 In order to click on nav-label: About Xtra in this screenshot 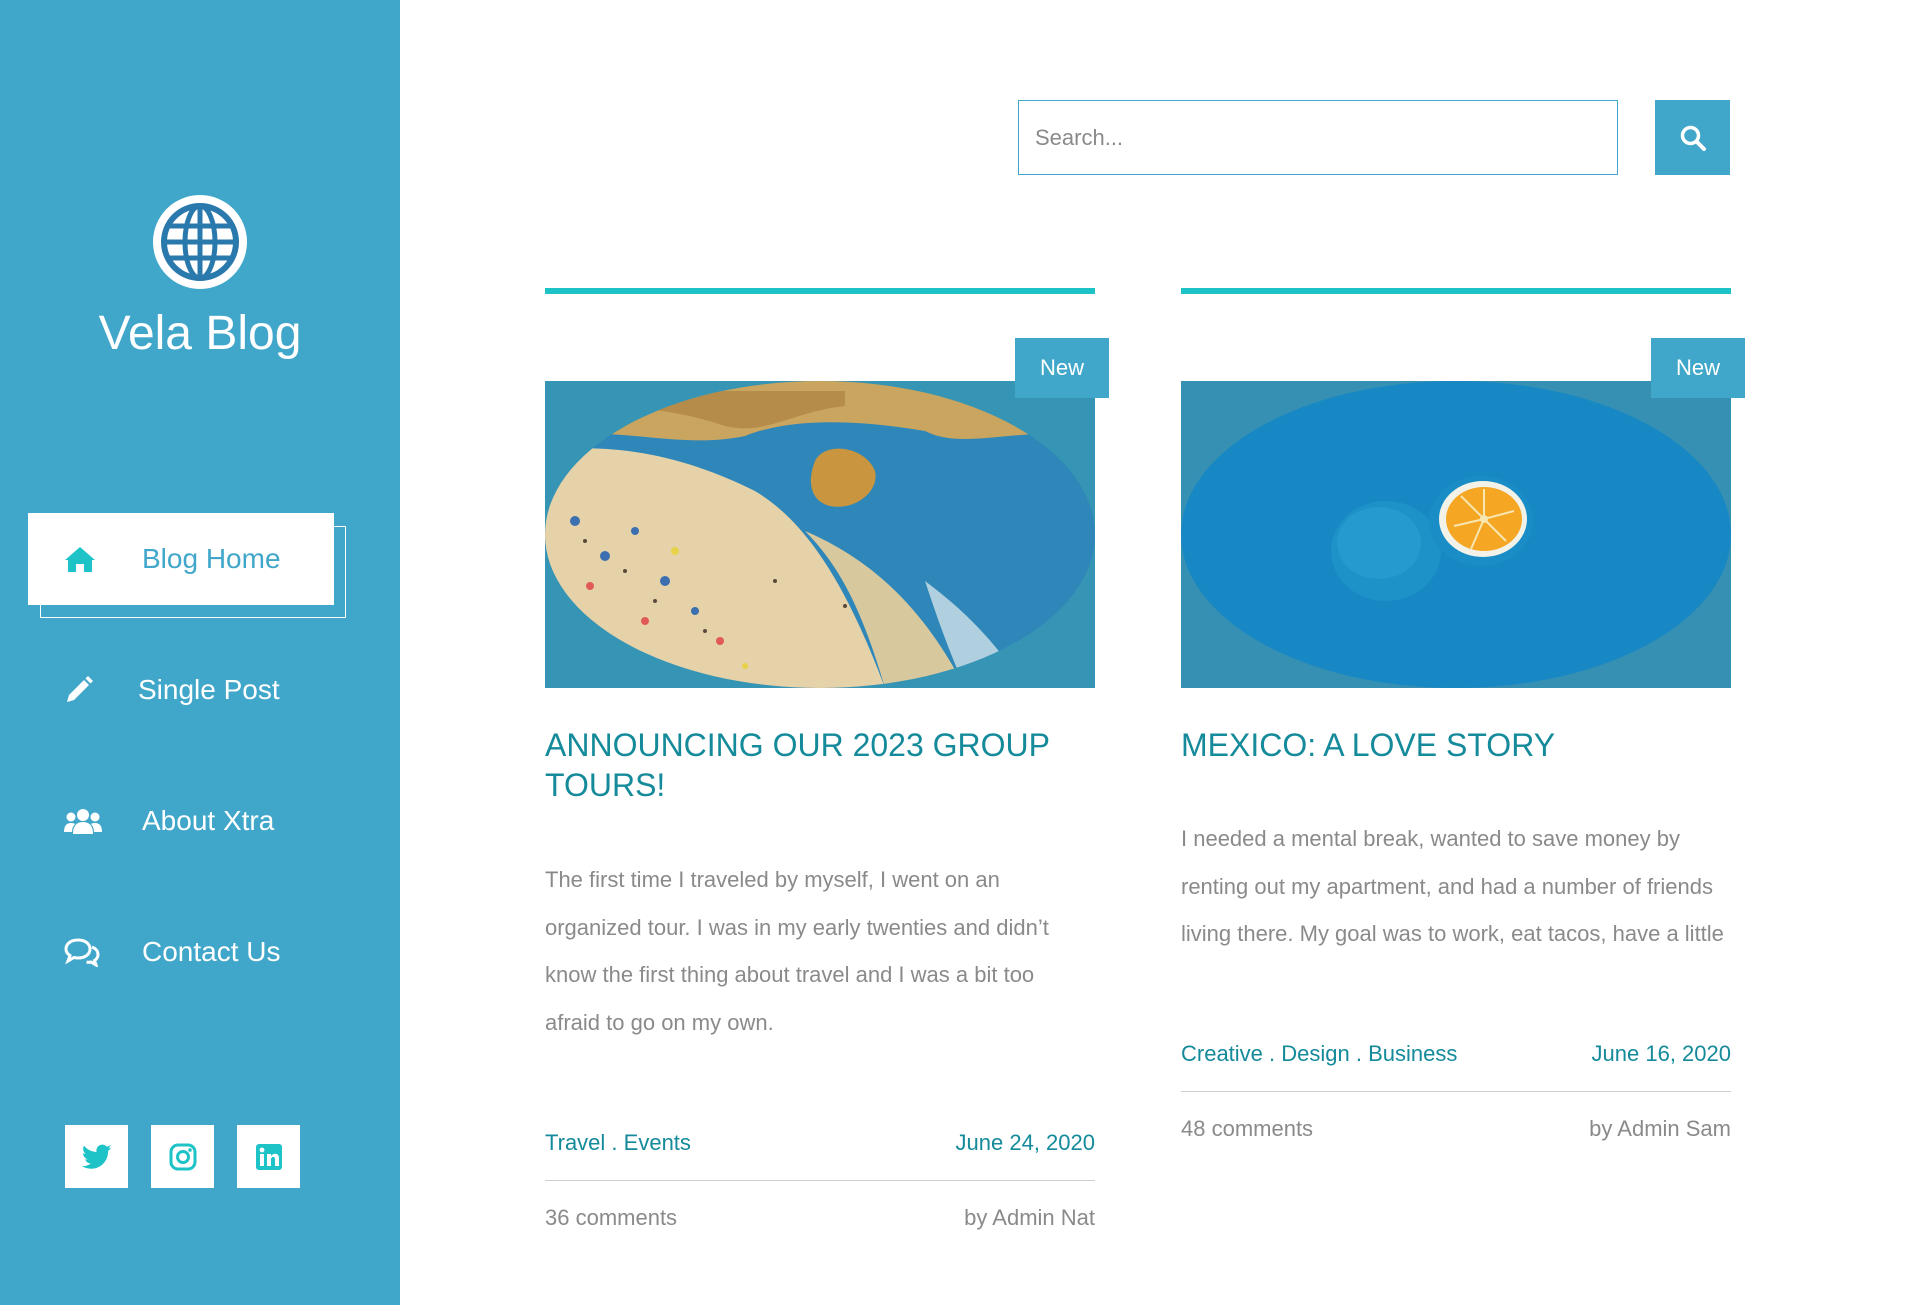, I will do `click(208, 820)`.